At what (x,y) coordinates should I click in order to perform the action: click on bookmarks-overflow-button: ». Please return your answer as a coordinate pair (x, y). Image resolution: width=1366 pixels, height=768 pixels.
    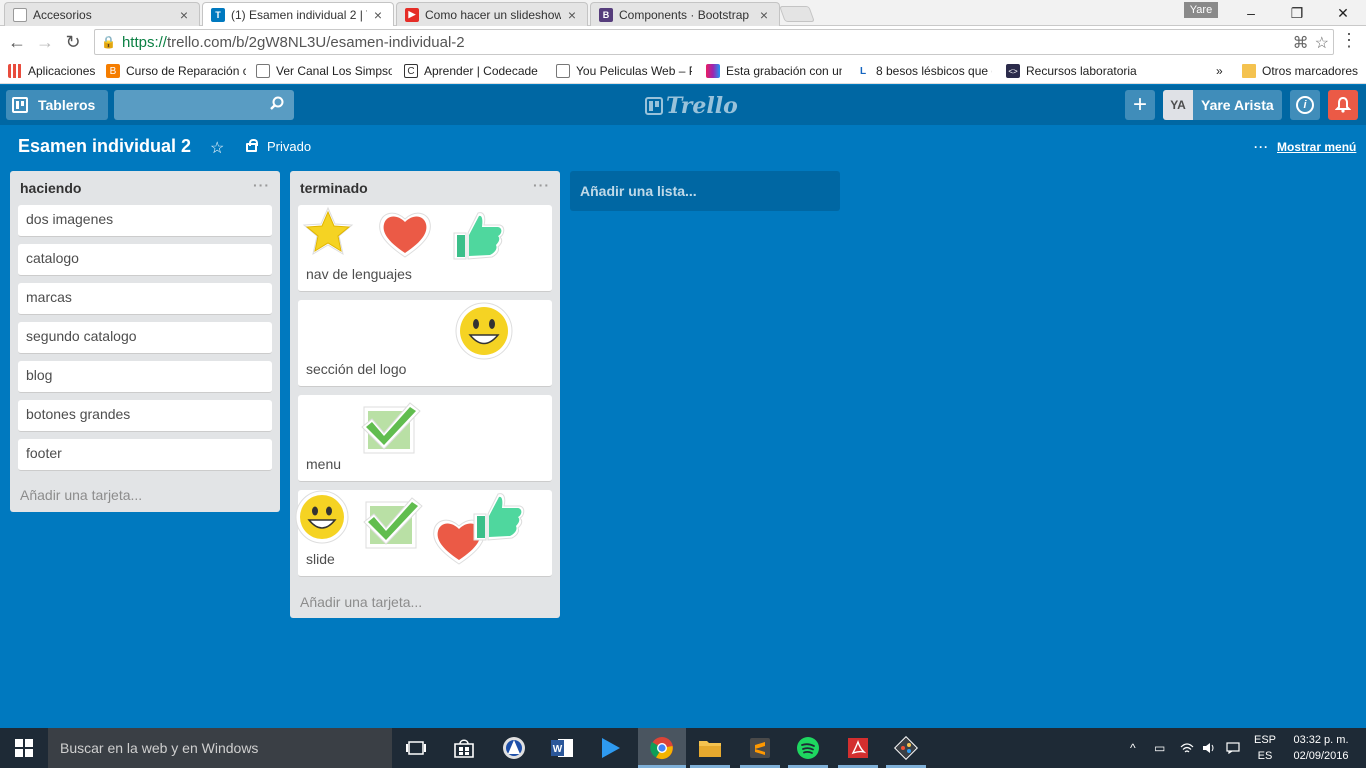
    Looking at the image, I should click on (1223, 71).